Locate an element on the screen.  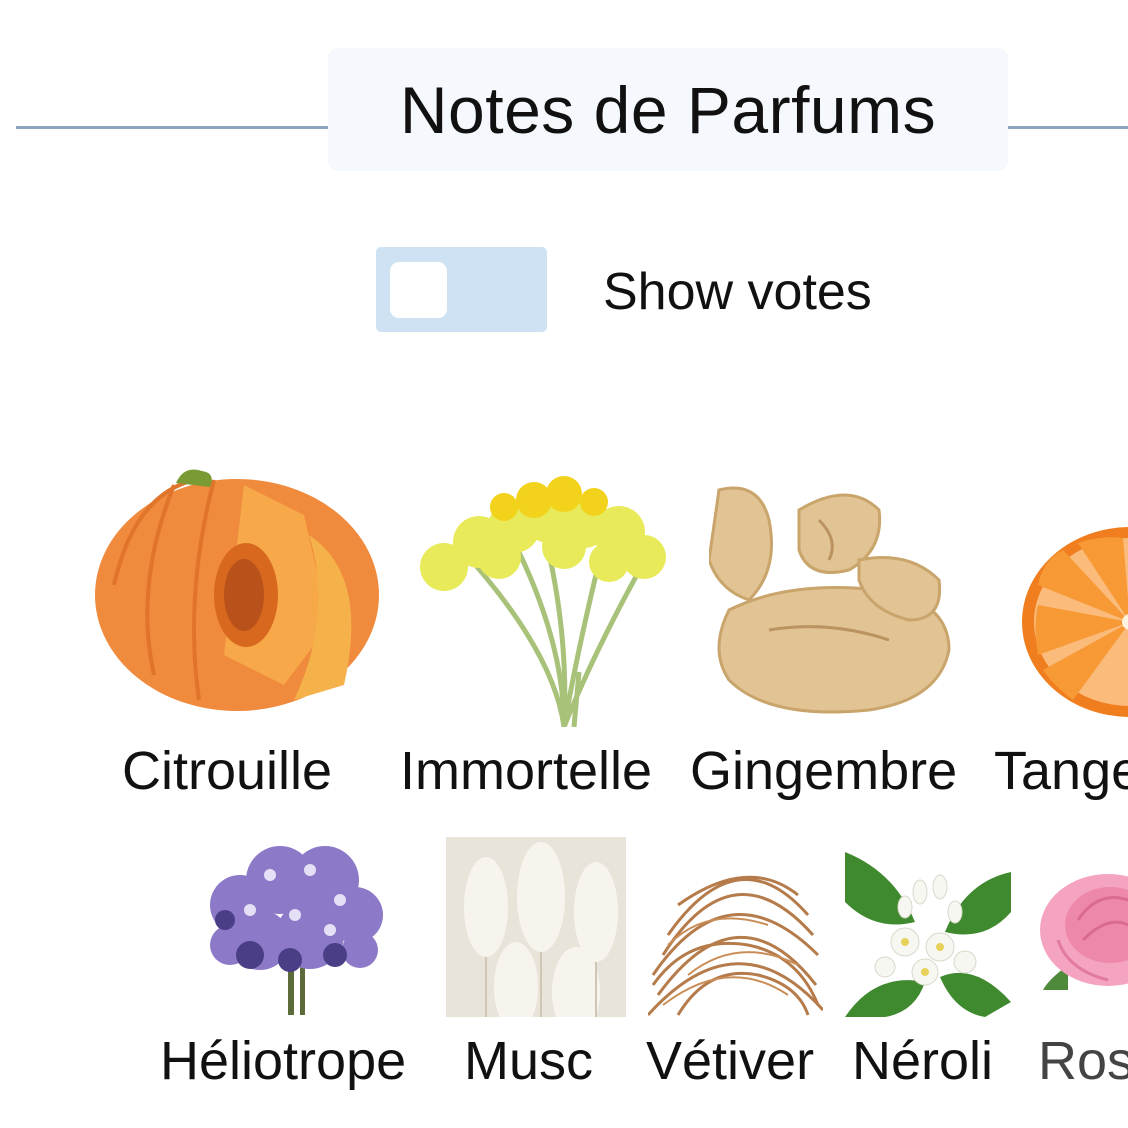
ginger-root-image is located at coordinates (833, 600).